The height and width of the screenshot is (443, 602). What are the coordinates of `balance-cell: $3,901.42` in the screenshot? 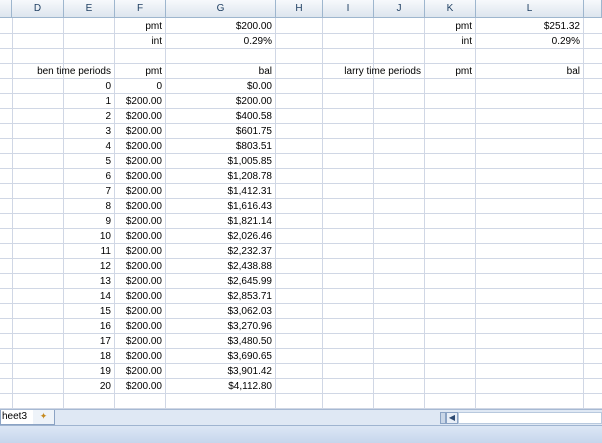 It's located at (220, 371).